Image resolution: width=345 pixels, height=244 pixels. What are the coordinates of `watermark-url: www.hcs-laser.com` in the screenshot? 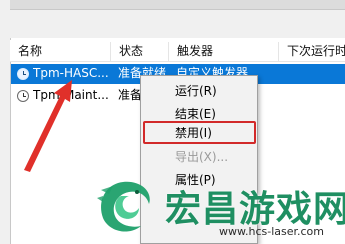 It's located at (271, 231).